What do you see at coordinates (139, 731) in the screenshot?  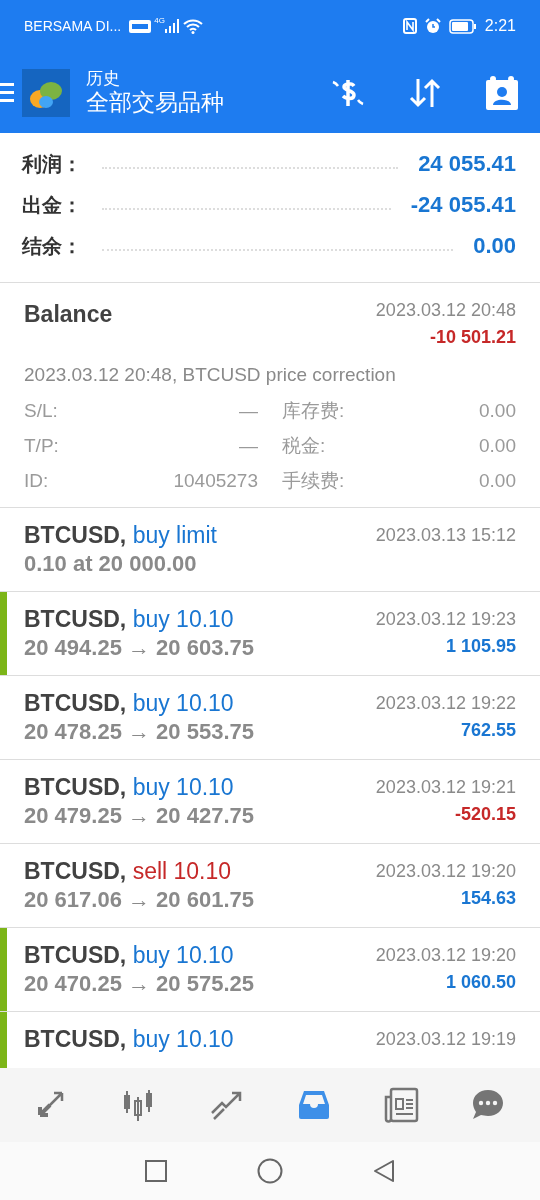 I see `deal-prices: 20 478.25 → 20 553.75` at bounding box center [139, 731].